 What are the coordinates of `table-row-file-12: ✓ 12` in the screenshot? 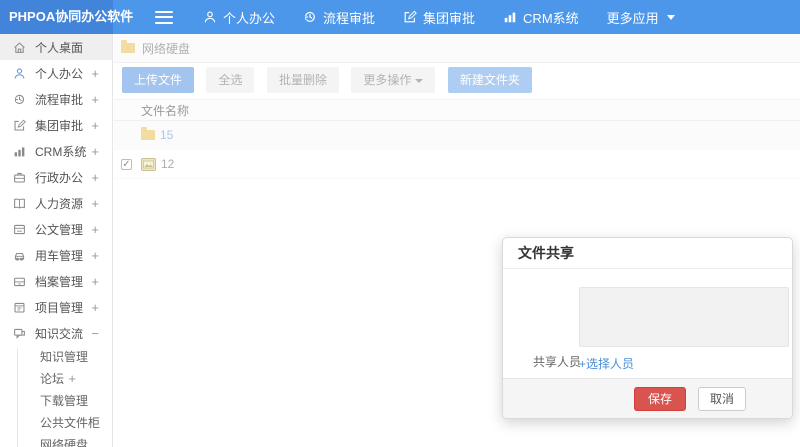 It's located at (457, 164).